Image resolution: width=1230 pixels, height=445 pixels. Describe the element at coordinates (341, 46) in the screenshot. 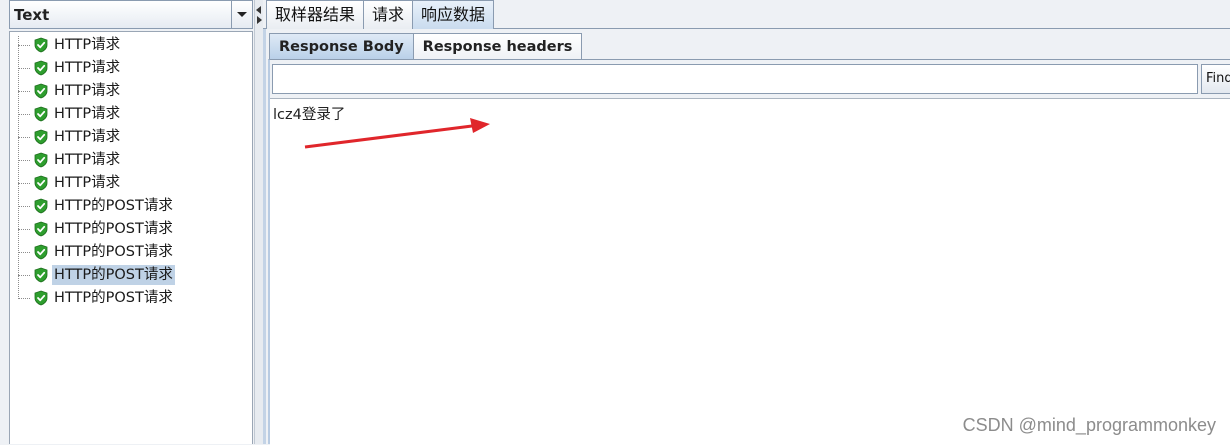

I see `tab-response-body: Response Body` at that location.